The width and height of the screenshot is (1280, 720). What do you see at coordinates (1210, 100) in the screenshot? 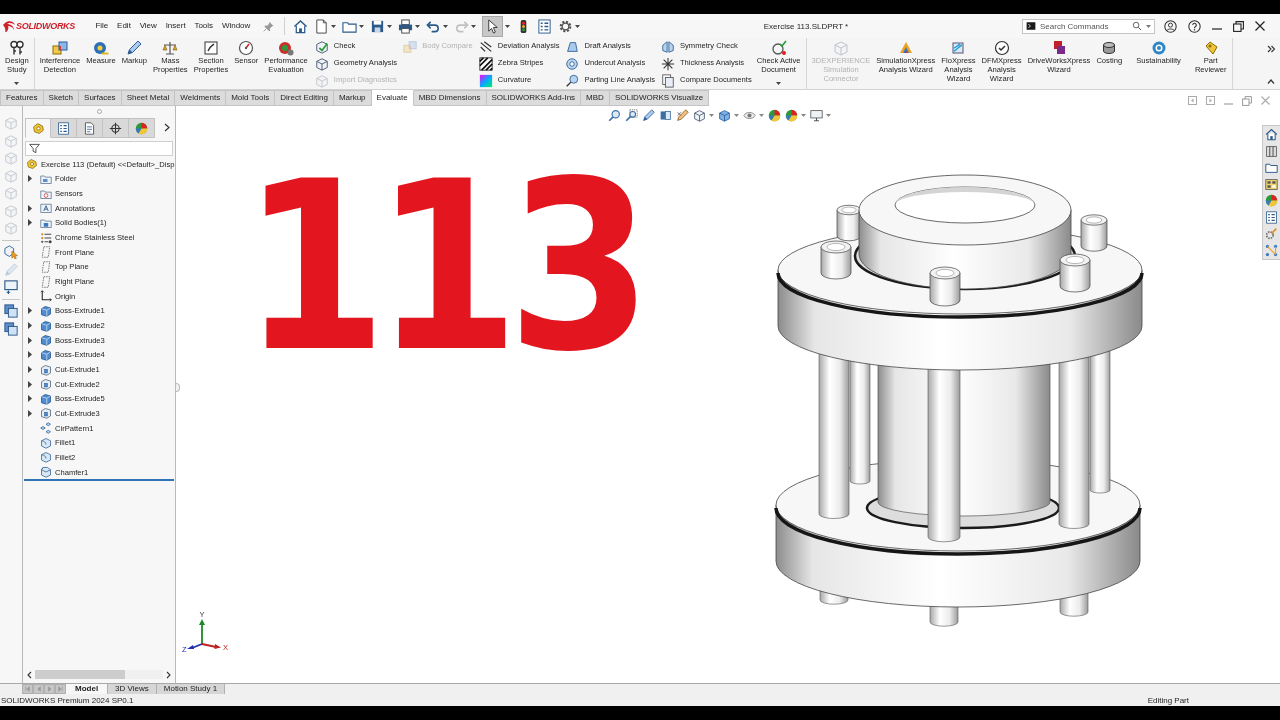
I see `tile-right-icon` at bounding box center [1210, 100].